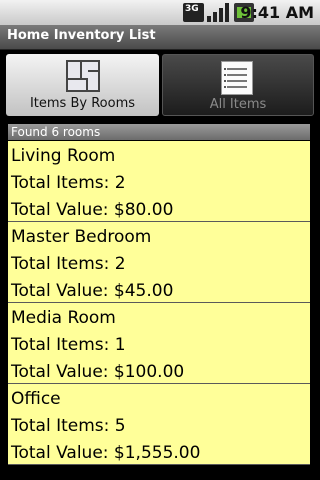 This screenshot has width=320, height=480. What do you see at coordinates (68, 345) in the screenshot?
I see `room-total-items: Total Items: 1` at bounding box center [68, 345].